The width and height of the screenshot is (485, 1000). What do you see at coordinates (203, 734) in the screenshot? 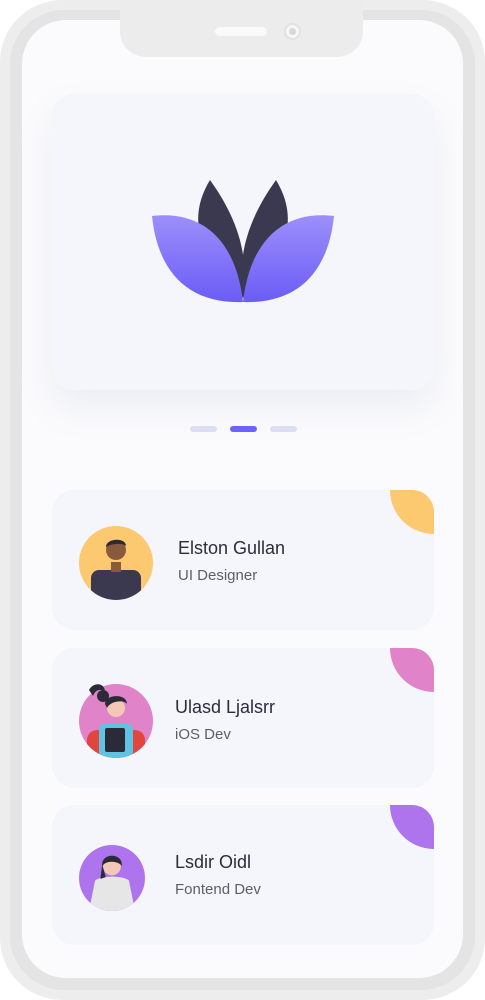
I see `person-role: iOS Dev` at bounding box center [203, 734].